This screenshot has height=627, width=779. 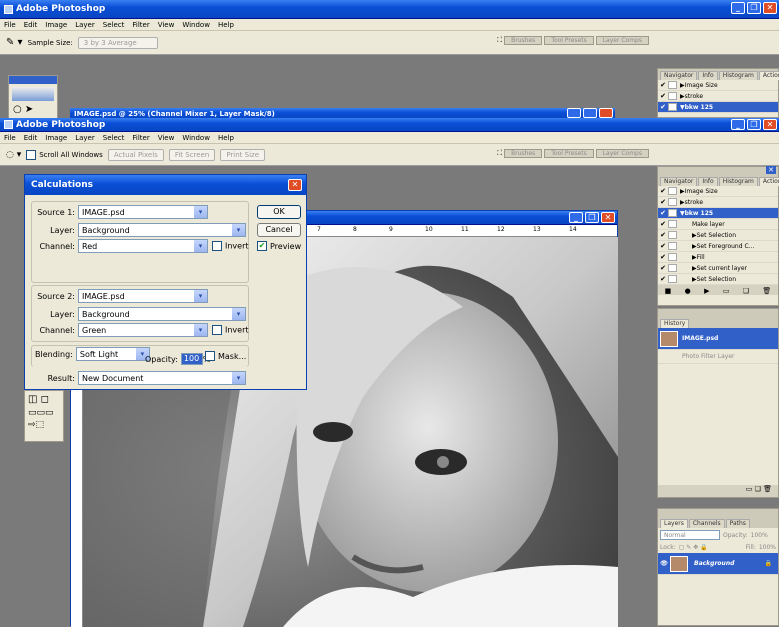 I want to click on layer-opacity-value: 100%, so click(x=759, y=535).